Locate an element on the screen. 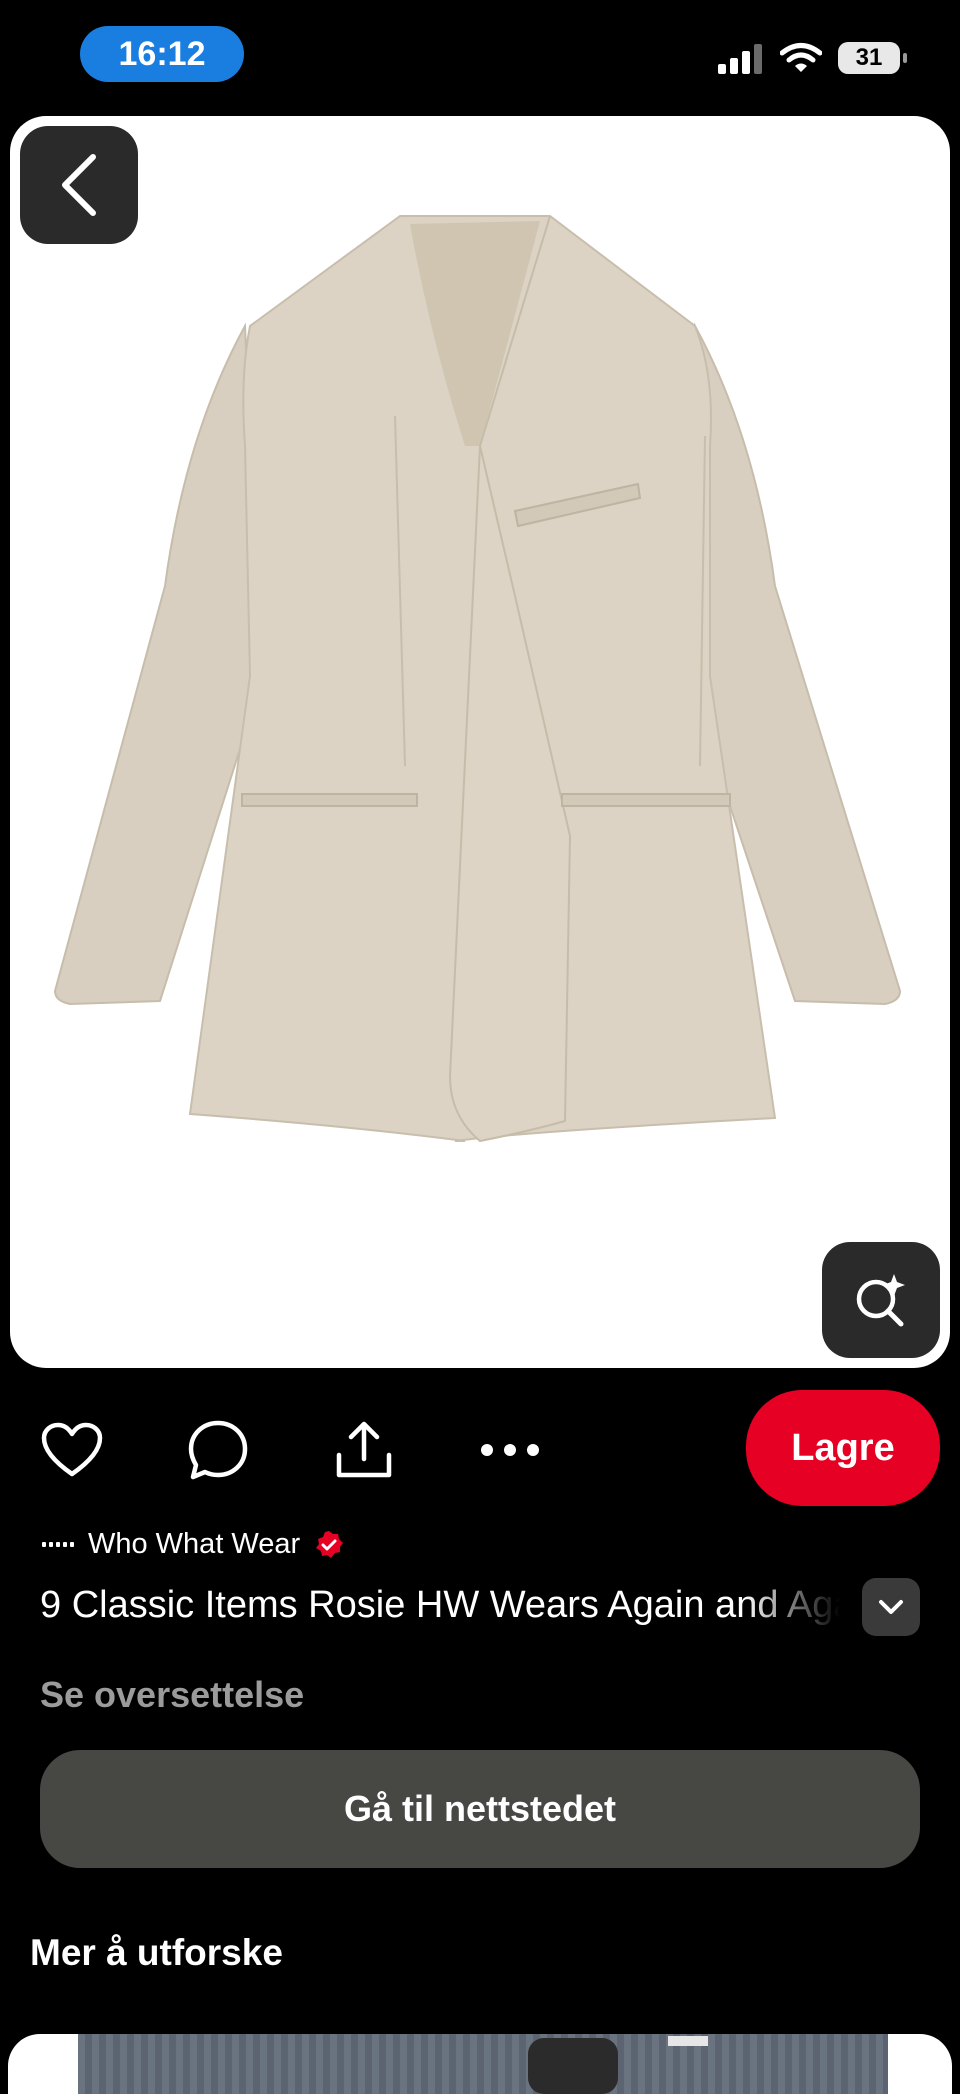  pin-source: Who What Wear is located at coordinates (193, 1544).